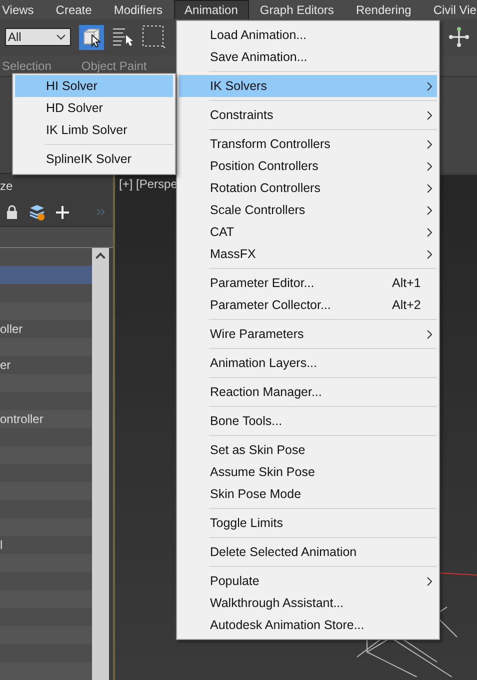 The height and width of the screenshot is (680, 477). What do you see at coordinates (38, 37) in the screenshot?
I see `filter-dropdown: All` at bounding box center [38, 37].